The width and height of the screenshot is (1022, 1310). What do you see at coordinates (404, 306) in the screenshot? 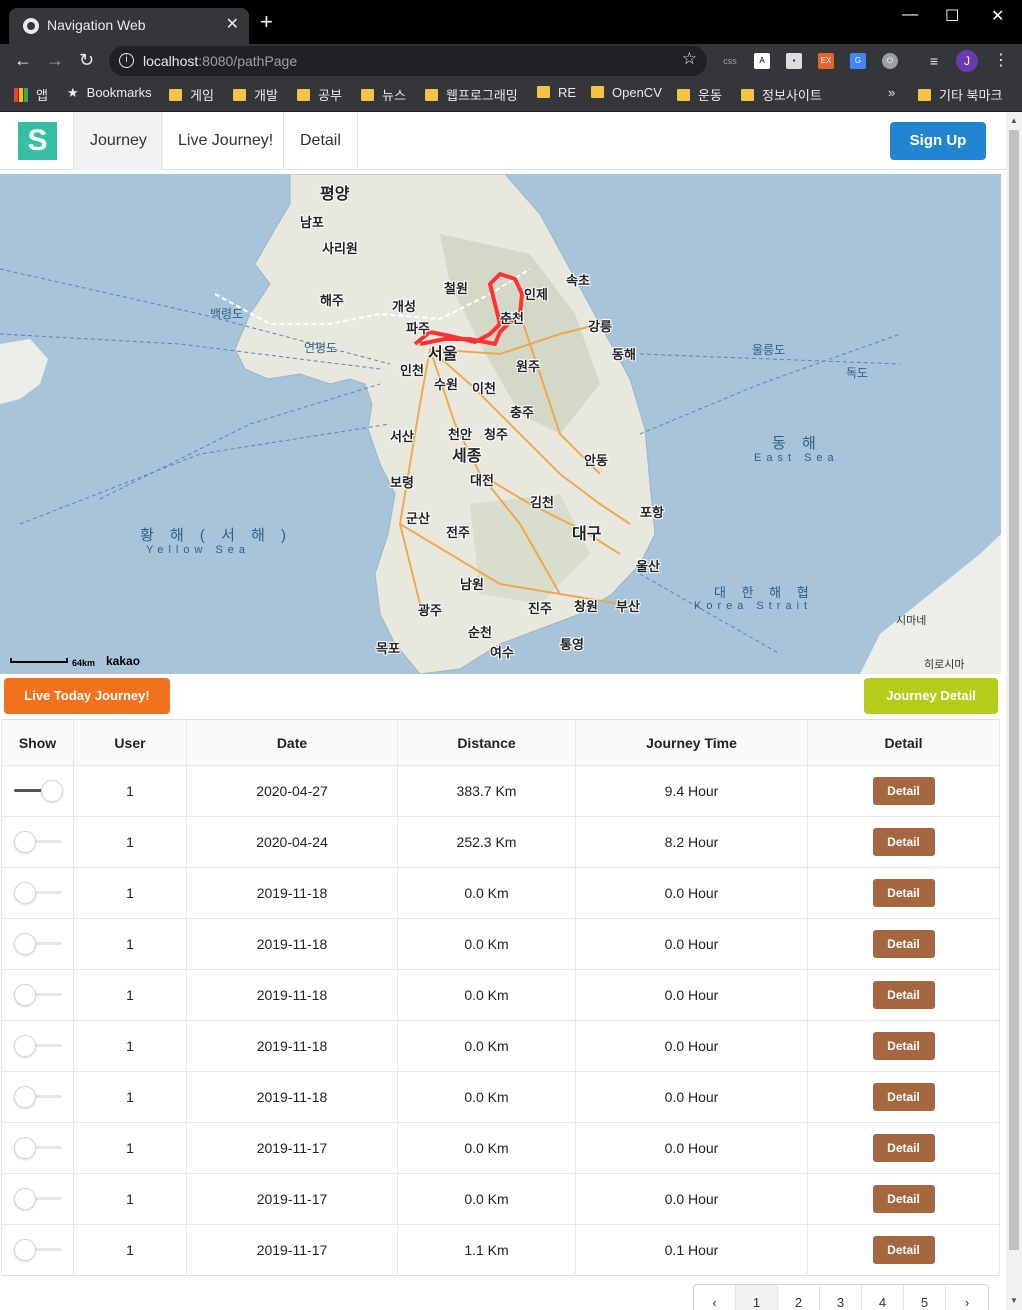
I see `map-city-label: 개성` at bounding box center [404, 306].